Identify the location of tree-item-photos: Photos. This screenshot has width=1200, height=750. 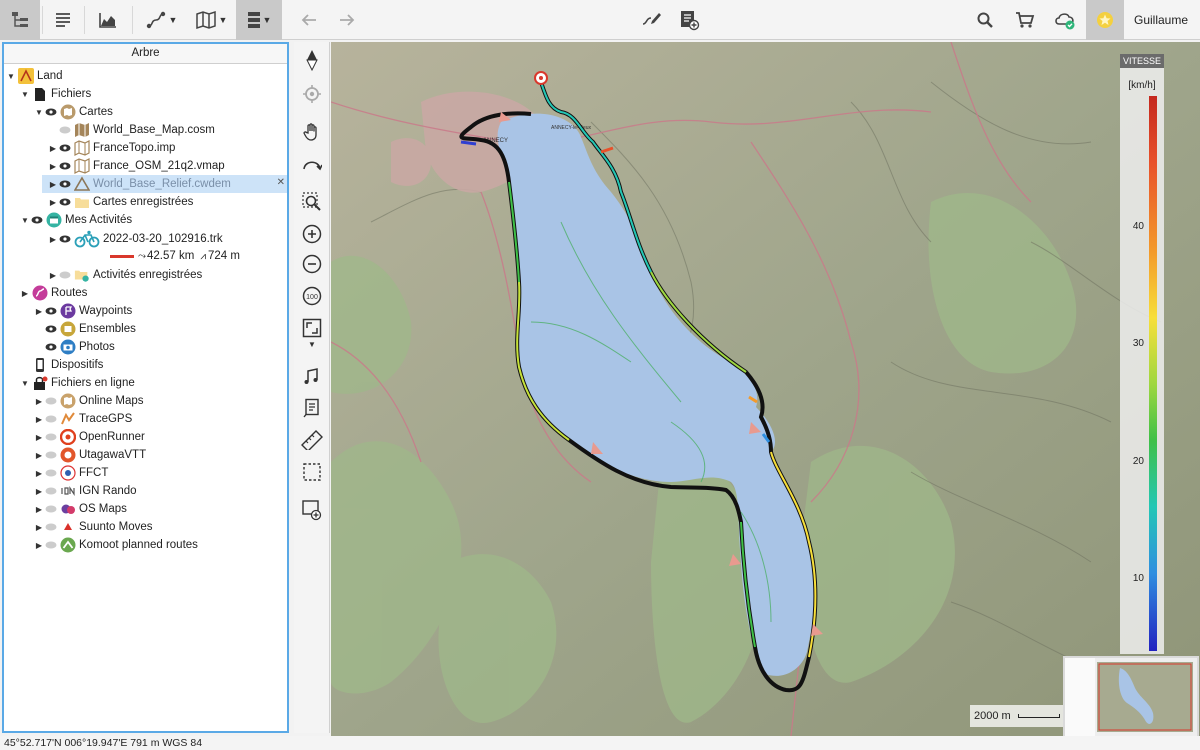
(160, 347).